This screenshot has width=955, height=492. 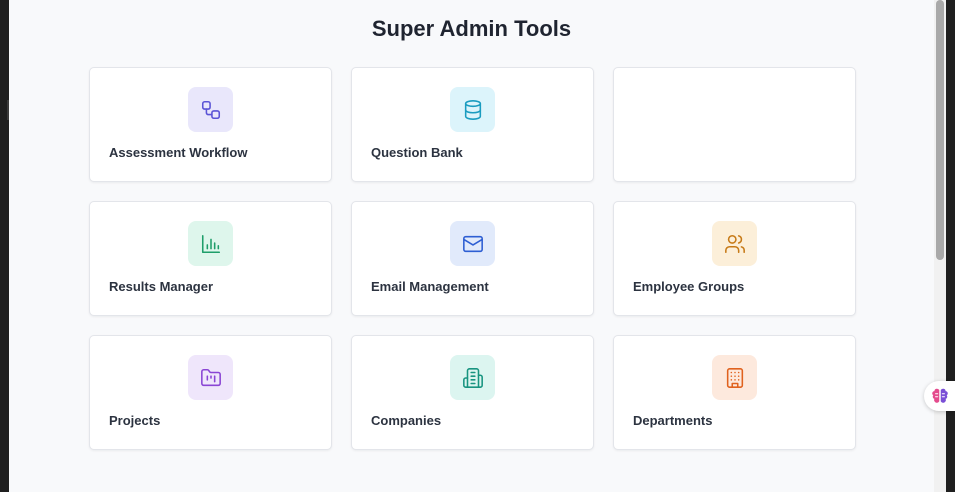 What do you see at coordinates (734, 124) in the screenshot?
I see `empty-card` at bounding box center [734, 124].